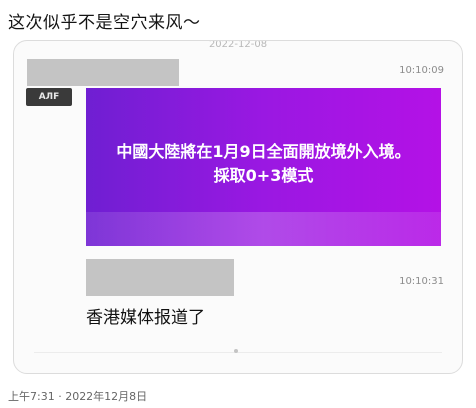 The image size is (476, 408). What do you see at coordinates (104, 23) in the screenshot?
I see `post-text: 这次似乎不是空穴来风～` at bounding box center [104, 23].